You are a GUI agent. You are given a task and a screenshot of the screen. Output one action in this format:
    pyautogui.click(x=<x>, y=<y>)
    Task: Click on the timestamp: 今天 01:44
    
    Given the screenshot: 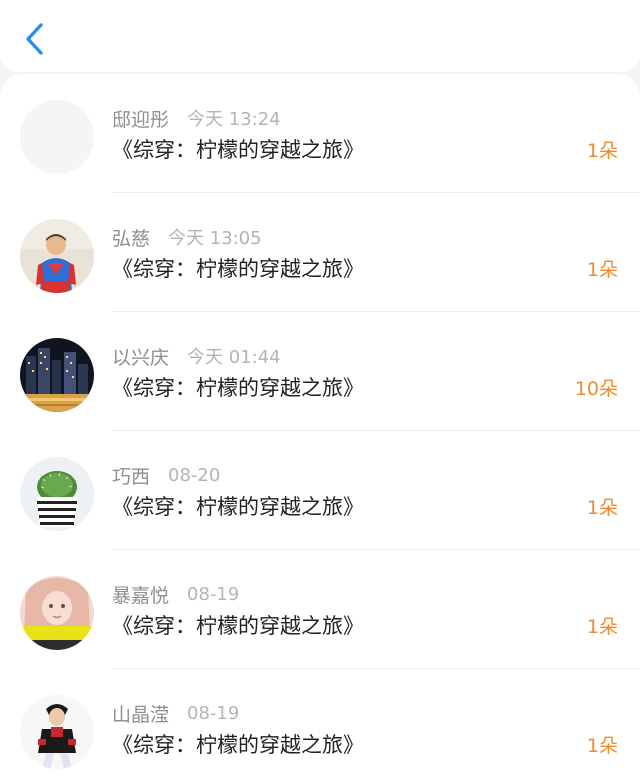 What is the action you would take?
    pyautogui.click(x=234, y=357)
    